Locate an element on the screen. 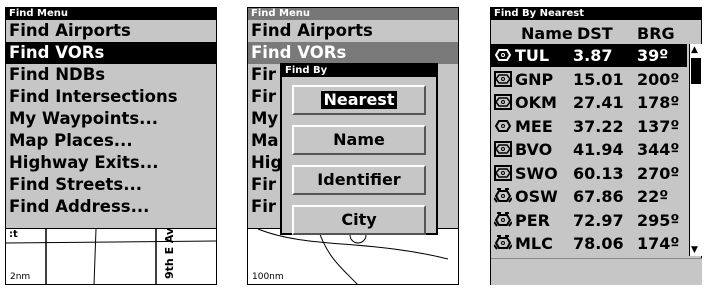 This screenshot has height=290, width=706. waypoint-name: GNP is located at coordinates (534, 79).